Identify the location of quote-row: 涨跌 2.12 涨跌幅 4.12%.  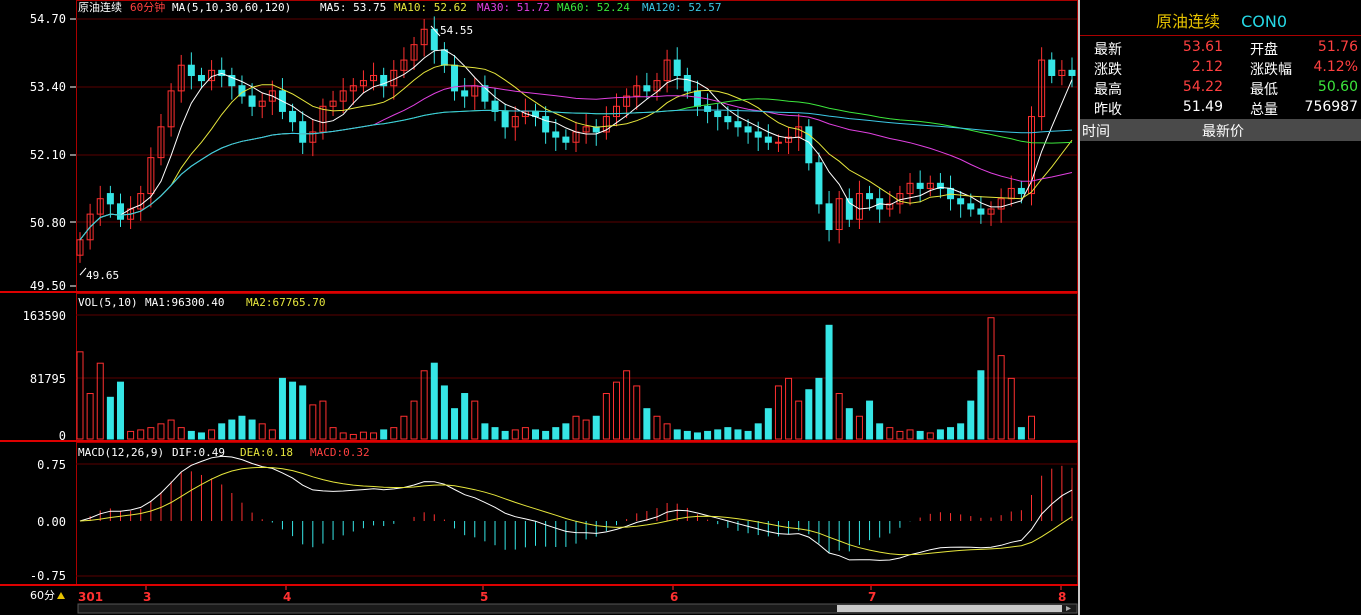
(1220, 69).